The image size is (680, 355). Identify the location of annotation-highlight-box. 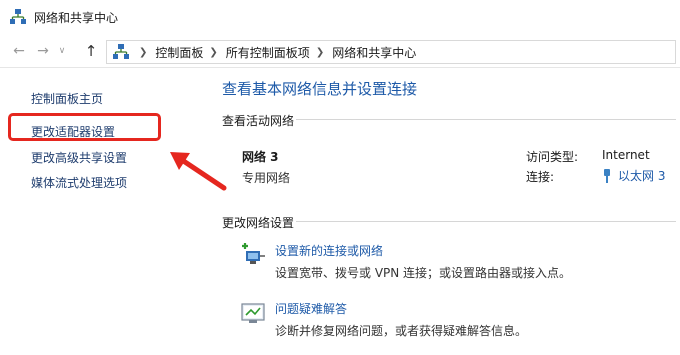
(84, 127).